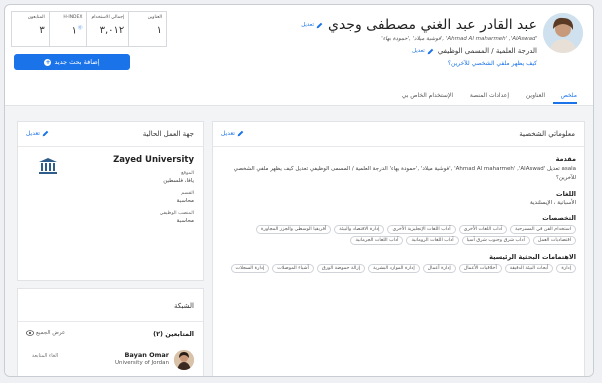 This screenshot has width=602, height=383. I want to click on card-header: معلوماتي الشخصية تعديل, so click(398, 134).